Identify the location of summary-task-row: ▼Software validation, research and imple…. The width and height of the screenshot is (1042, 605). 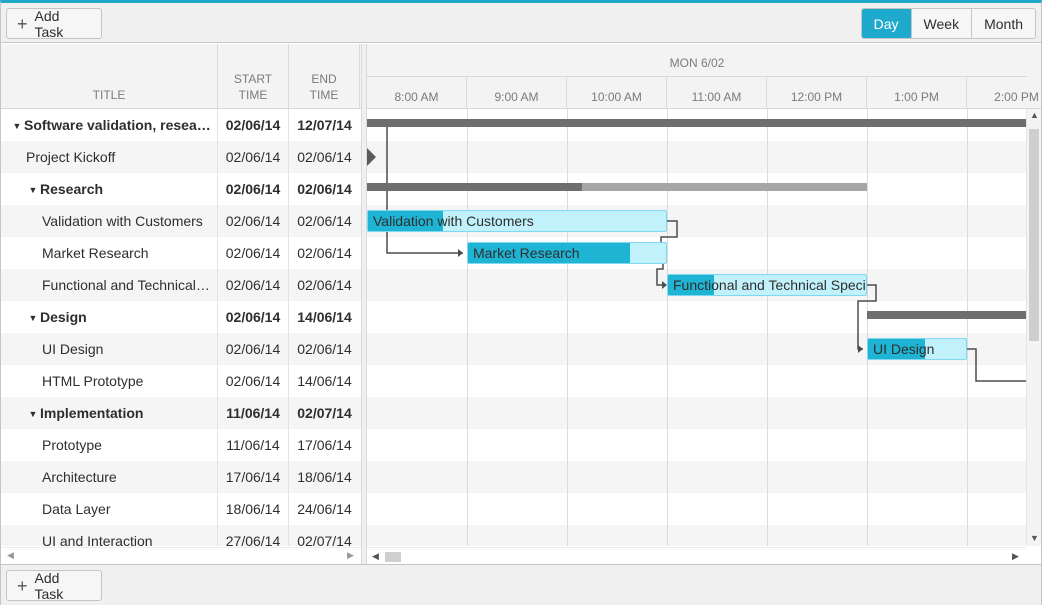
(181, 125).